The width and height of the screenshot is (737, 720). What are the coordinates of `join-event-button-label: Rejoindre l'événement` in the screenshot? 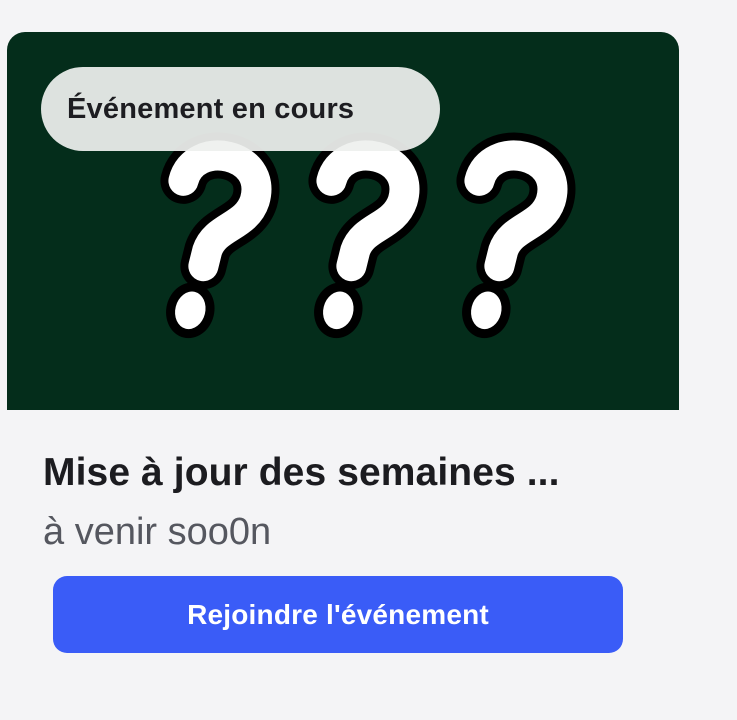 It's located at (338, 614).